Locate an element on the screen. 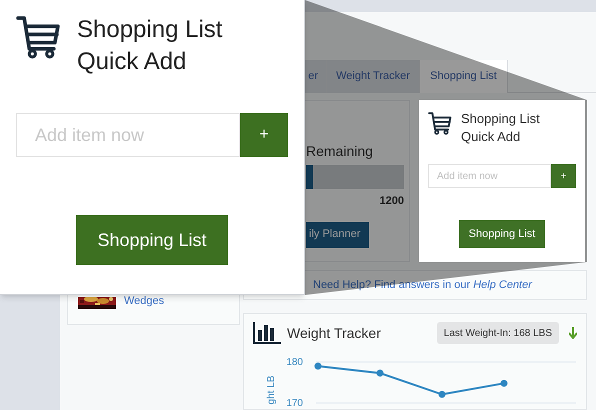 This screenshot has height=410, width=596. card-title: Weight Tracker is located at coordinates (334, 333).